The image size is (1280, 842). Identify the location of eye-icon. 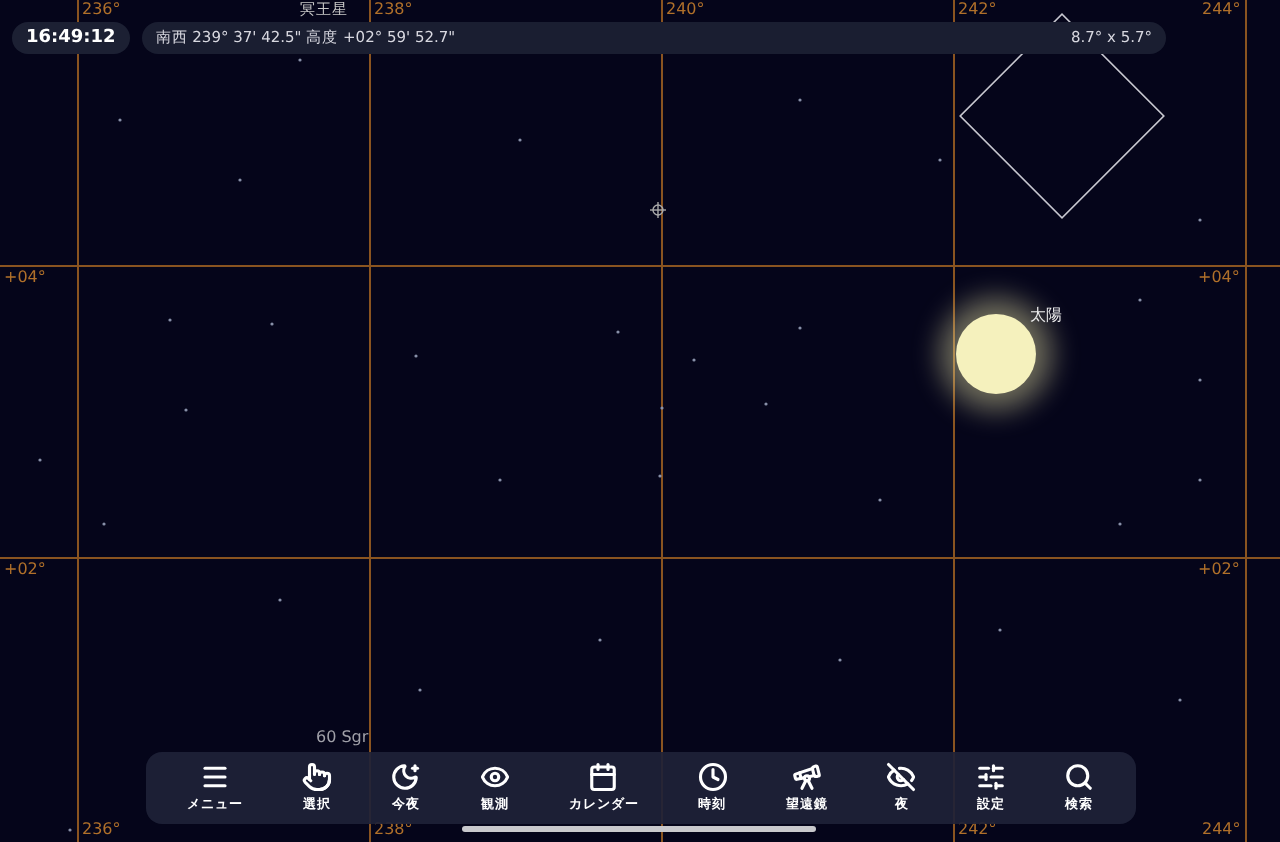
(494, 777).